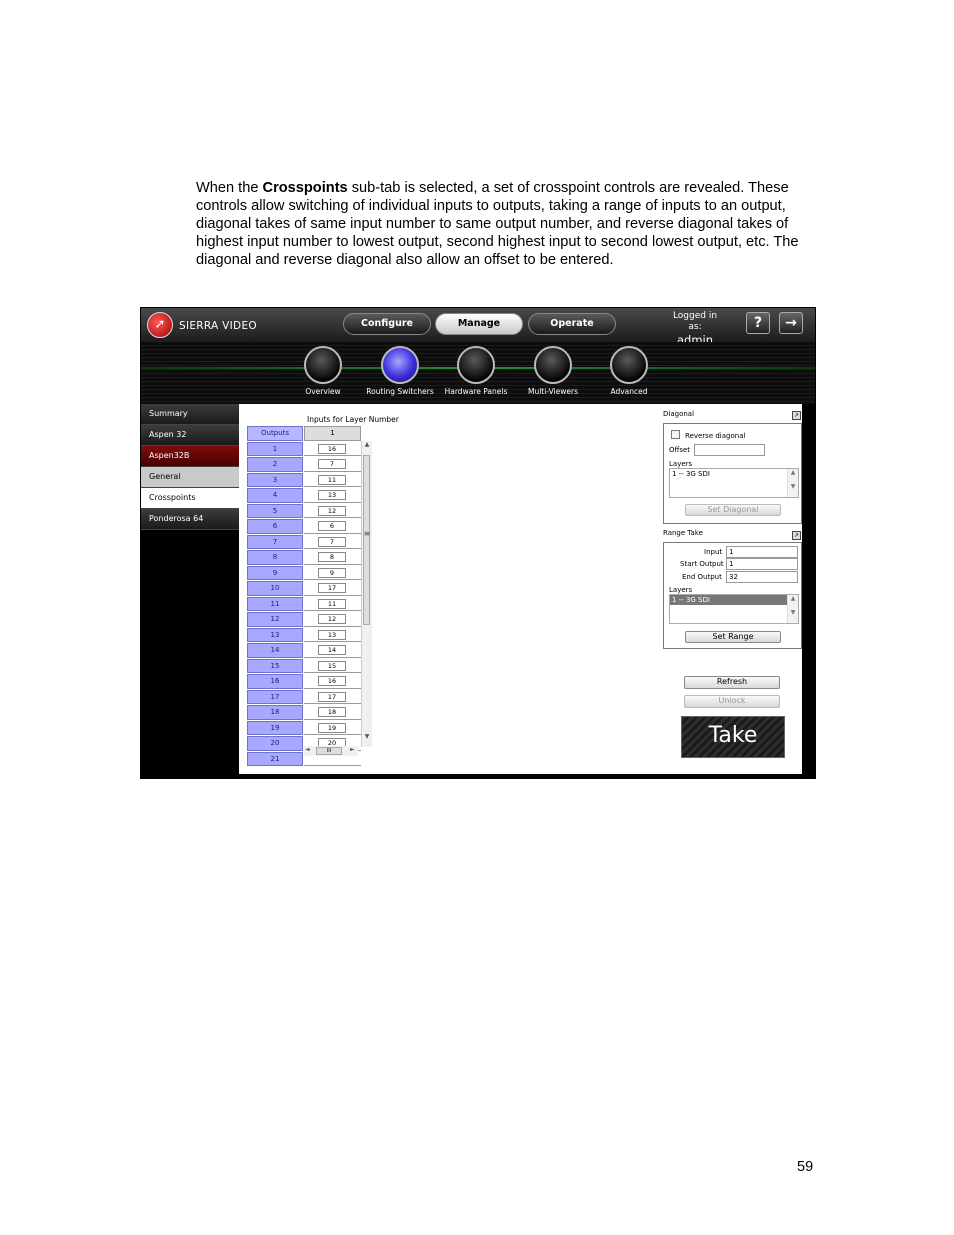 This screenshot has width=954, height=1235. What do you see at coordinates (681, 590) in the screenshot?
I see `range-layers-label: Layers` at bounding box center [681, 590].